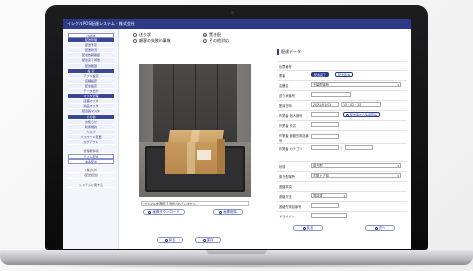 The image size is (473, 271). I want to click on category-input-b, so click(359, 147).